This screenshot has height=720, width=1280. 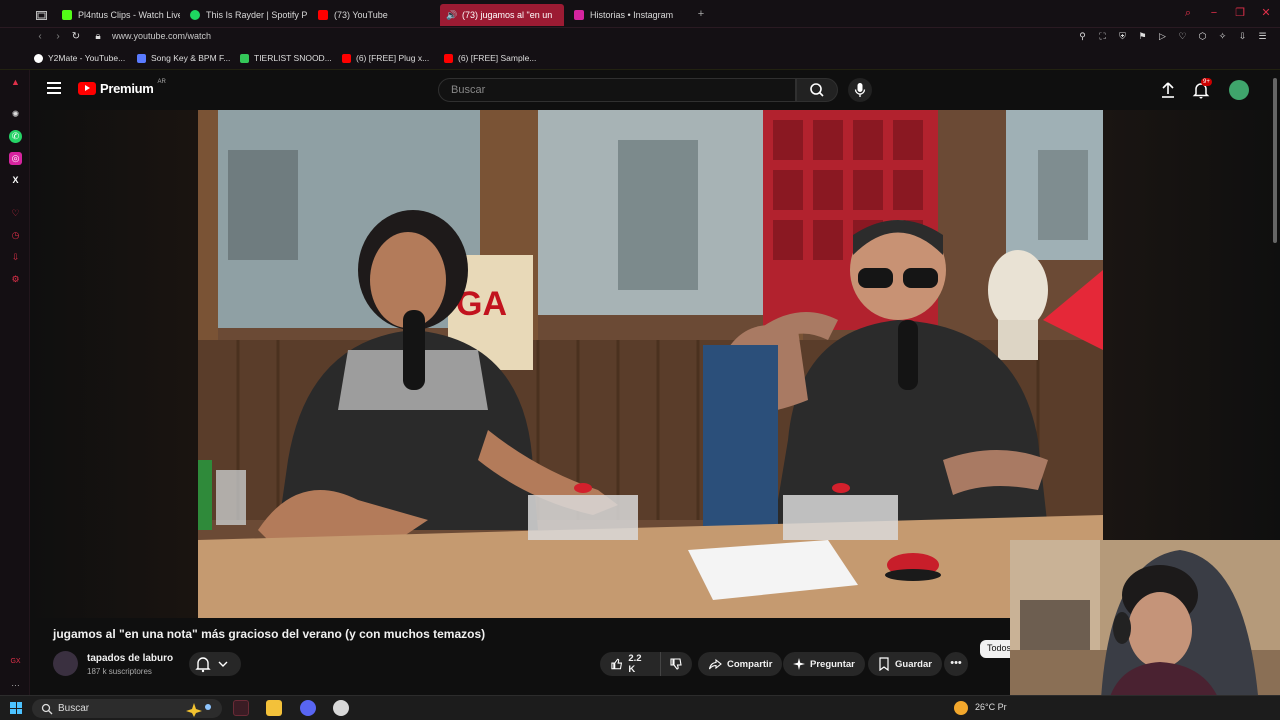 I want to click on maximize-icon: ❐, so click(x=1240, y=13).